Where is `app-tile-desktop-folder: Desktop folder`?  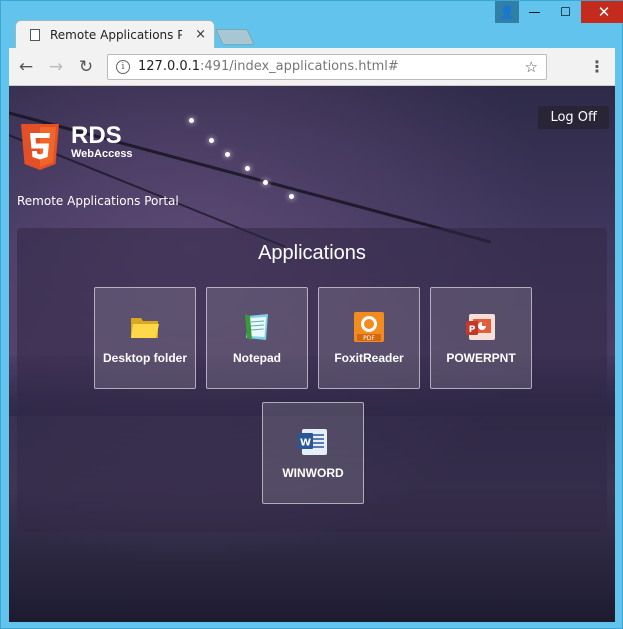
app-tile-desktop-folder: Desktop folder is located at coordinates (145, 338).